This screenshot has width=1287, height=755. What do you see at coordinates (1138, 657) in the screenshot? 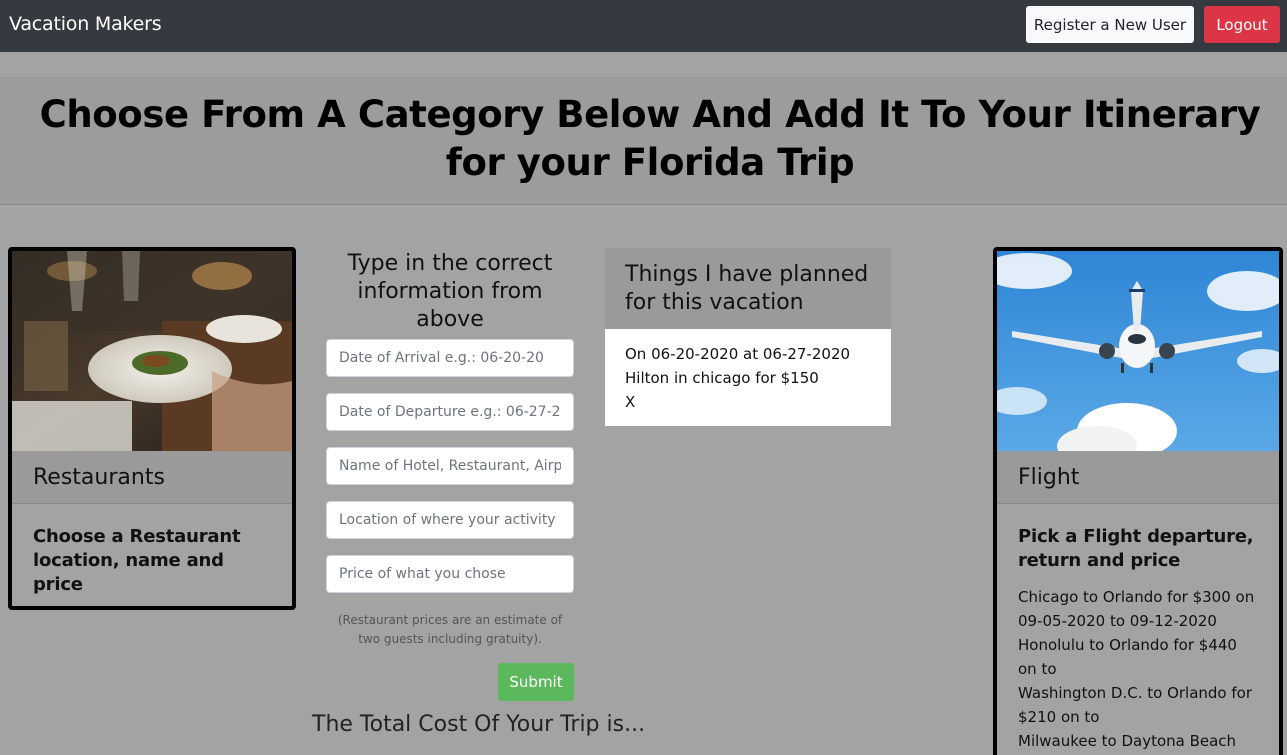
I see `flight-option: Honolulu to Orlando for $440 on to` at bounding box center [1138, 657].